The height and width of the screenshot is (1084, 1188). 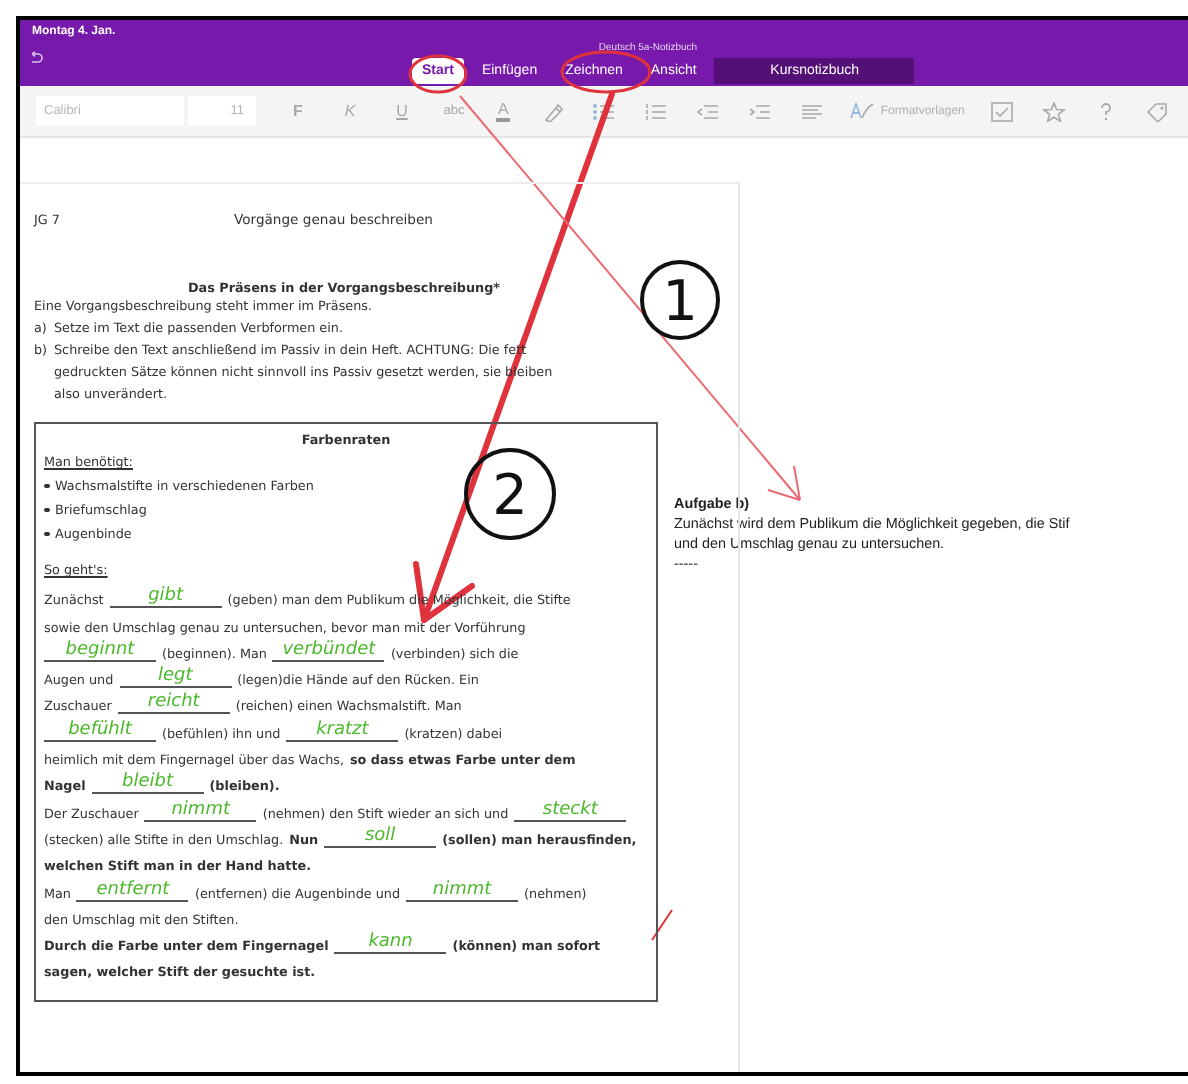 What do you see at coordinates (662, 925) in the screenshot?
I see `annotation-stroke` at bounding box center [662, 925].